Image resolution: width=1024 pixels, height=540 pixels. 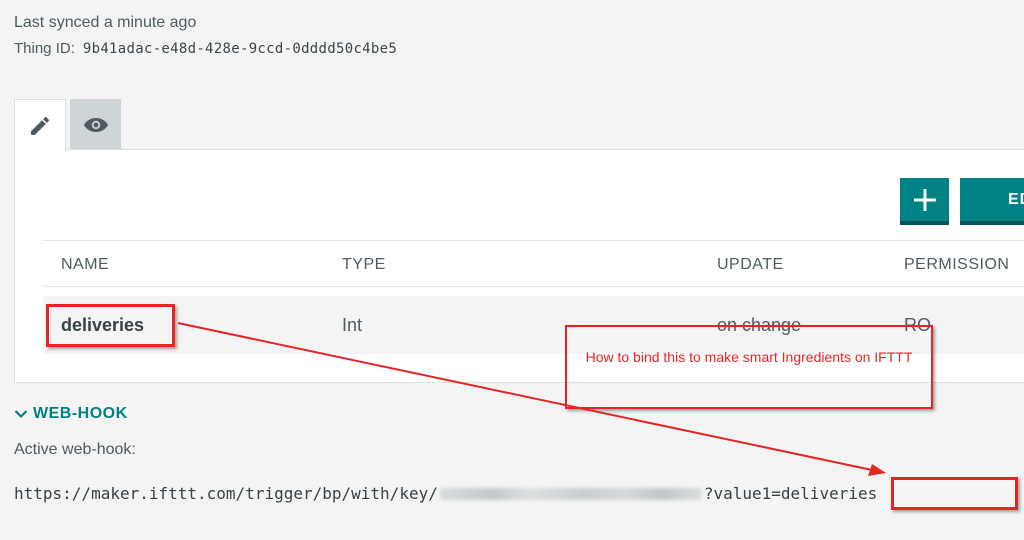 I want to click on column-header-permission: PERMISSION, so click(x=957, y=264).